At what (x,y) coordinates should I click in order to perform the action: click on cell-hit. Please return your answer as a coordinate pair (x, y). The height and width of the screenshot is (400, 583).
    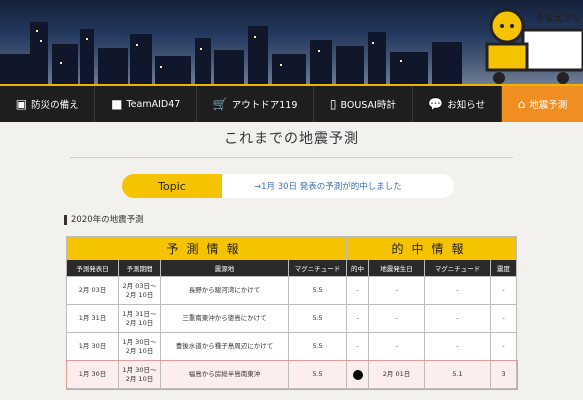
    Looking at the image, I should click on (358, 374).